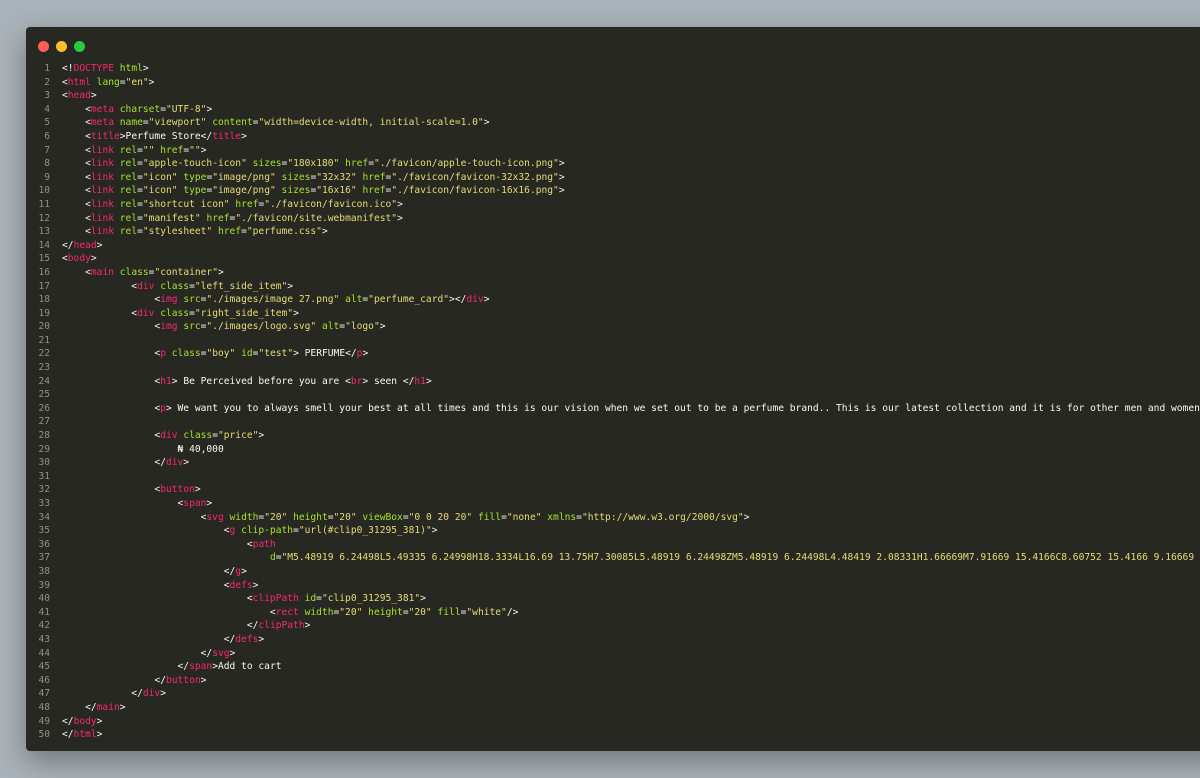  I want to click on line-number: 46, so click(44, 680).